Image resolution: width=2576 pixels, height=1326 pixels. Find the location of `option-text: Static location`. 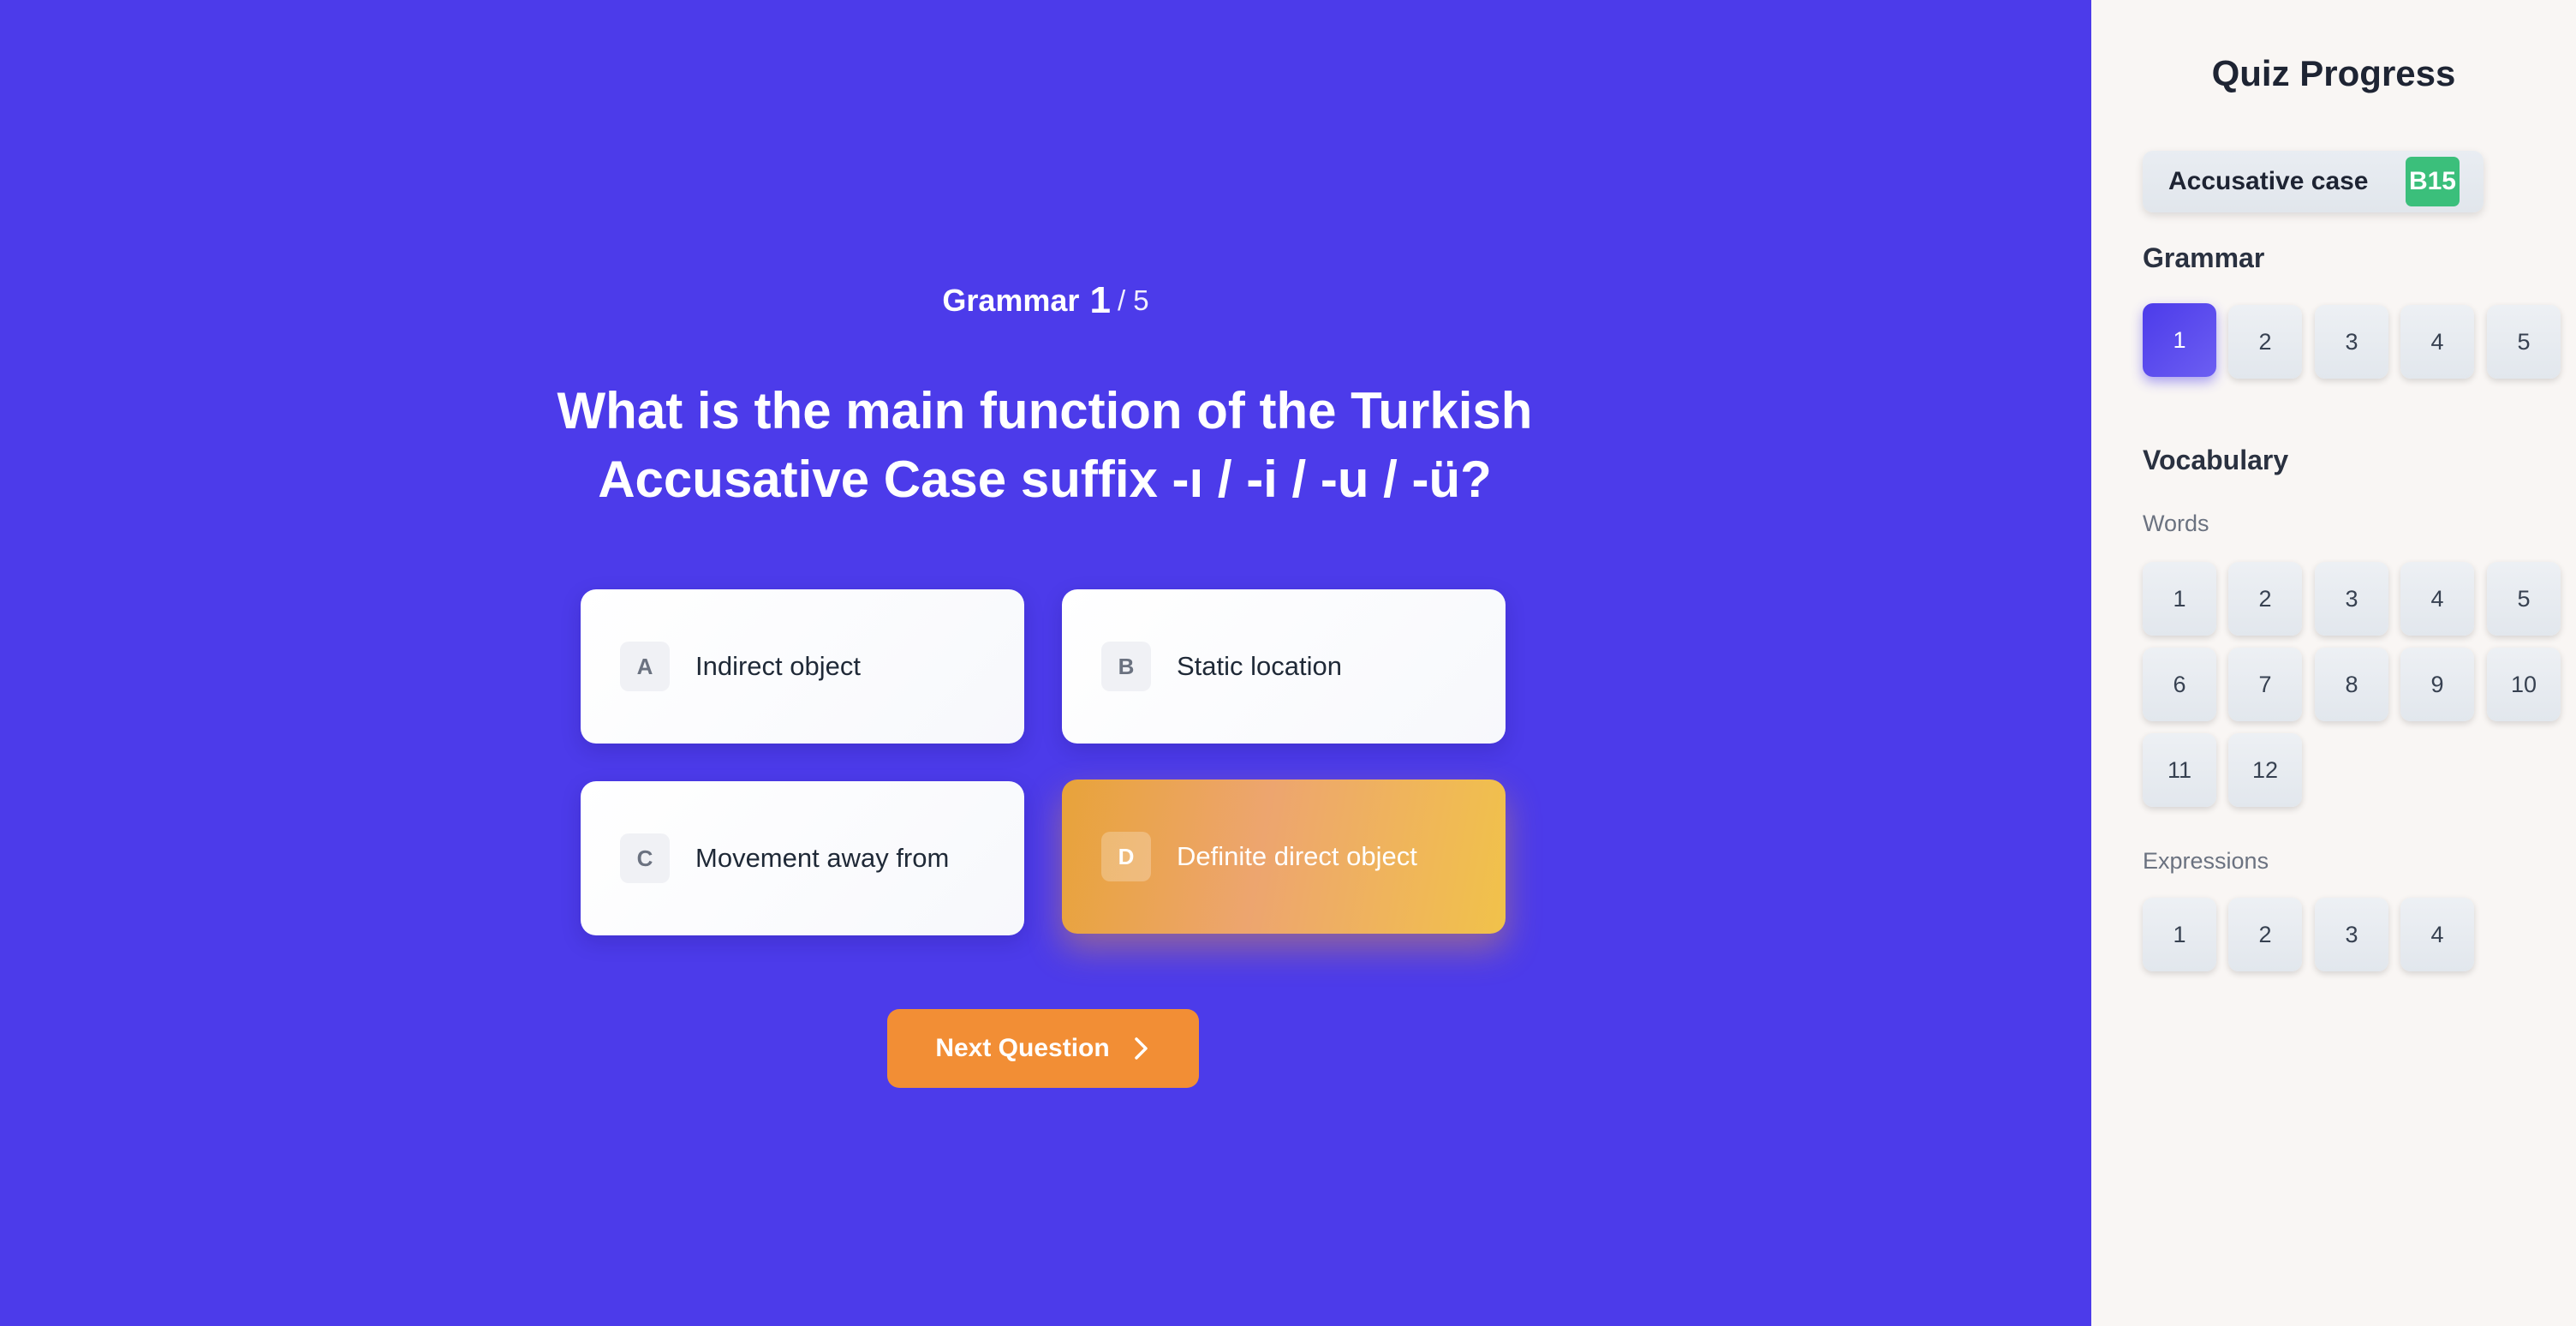

option-text: Static location is located at coordinates (1259, 666).